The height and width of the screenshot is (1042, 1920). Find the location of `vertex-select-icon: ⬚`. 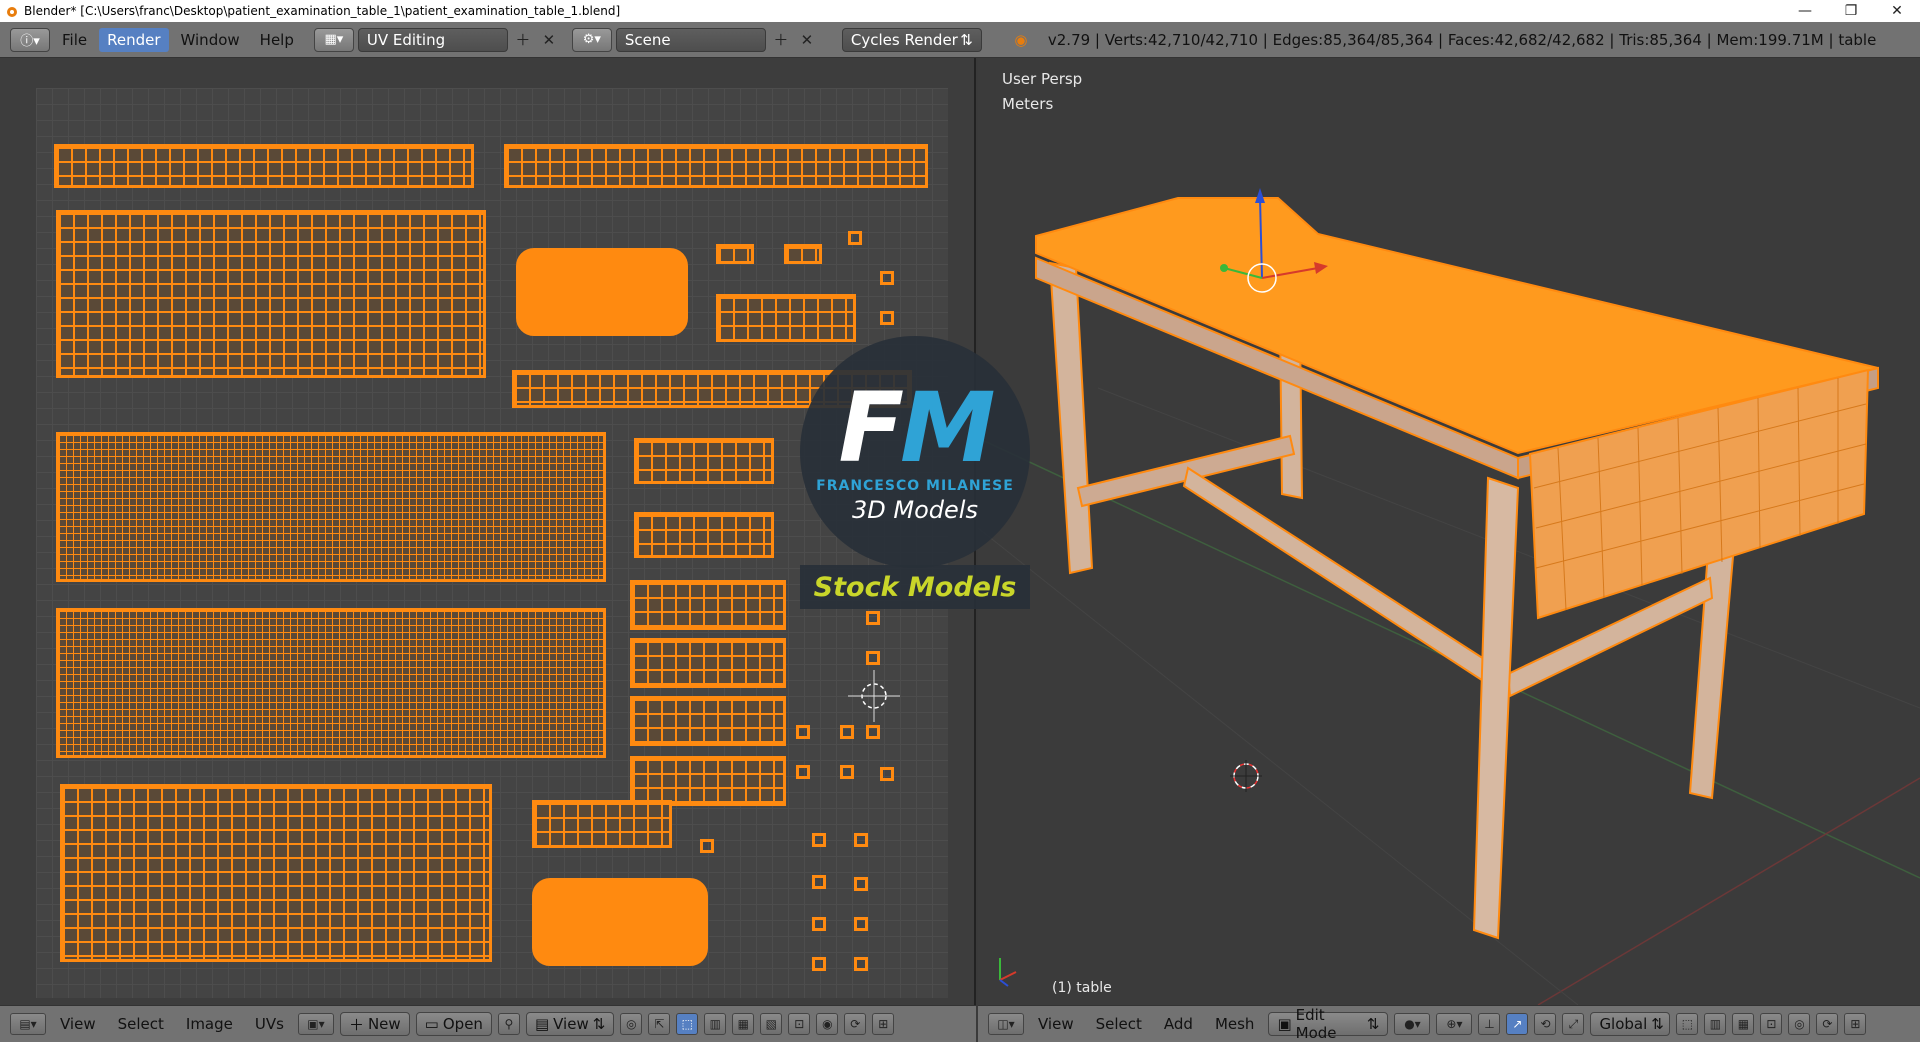

vertex-select-icon: ⬚ is located at coordinates (687, 1024).